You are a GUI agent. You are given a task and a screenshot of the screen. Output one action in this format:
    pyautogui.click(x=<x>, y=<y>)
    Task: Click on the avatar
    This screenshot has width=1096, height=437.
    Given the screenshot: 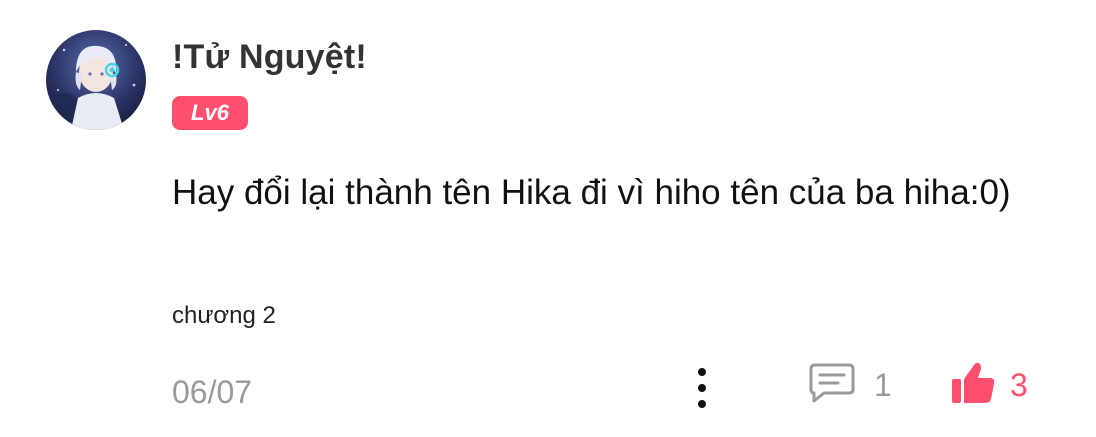 What is the action you would take?
    pyautogui.click(x=96, y=80)
    